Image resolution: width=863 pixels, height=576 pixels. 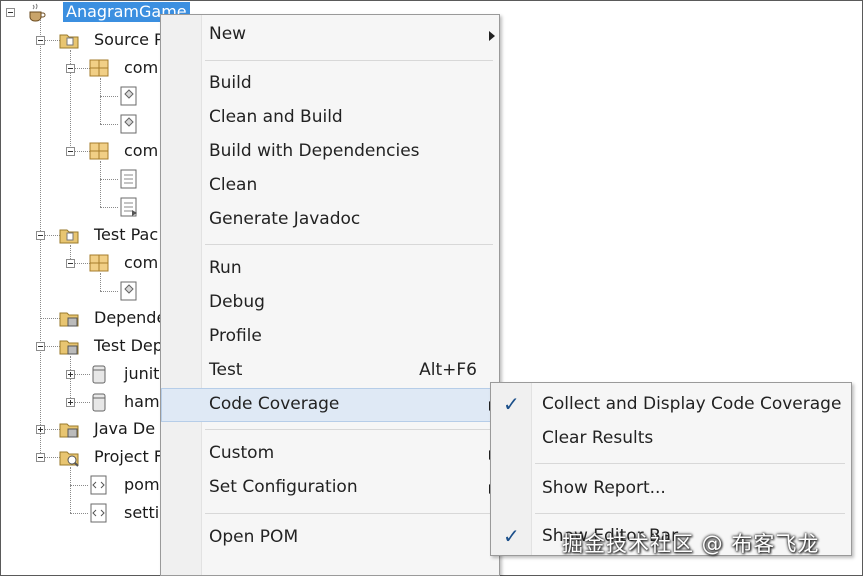 I want to click on menu-item-label: Debug, so click(x=237, y=302).